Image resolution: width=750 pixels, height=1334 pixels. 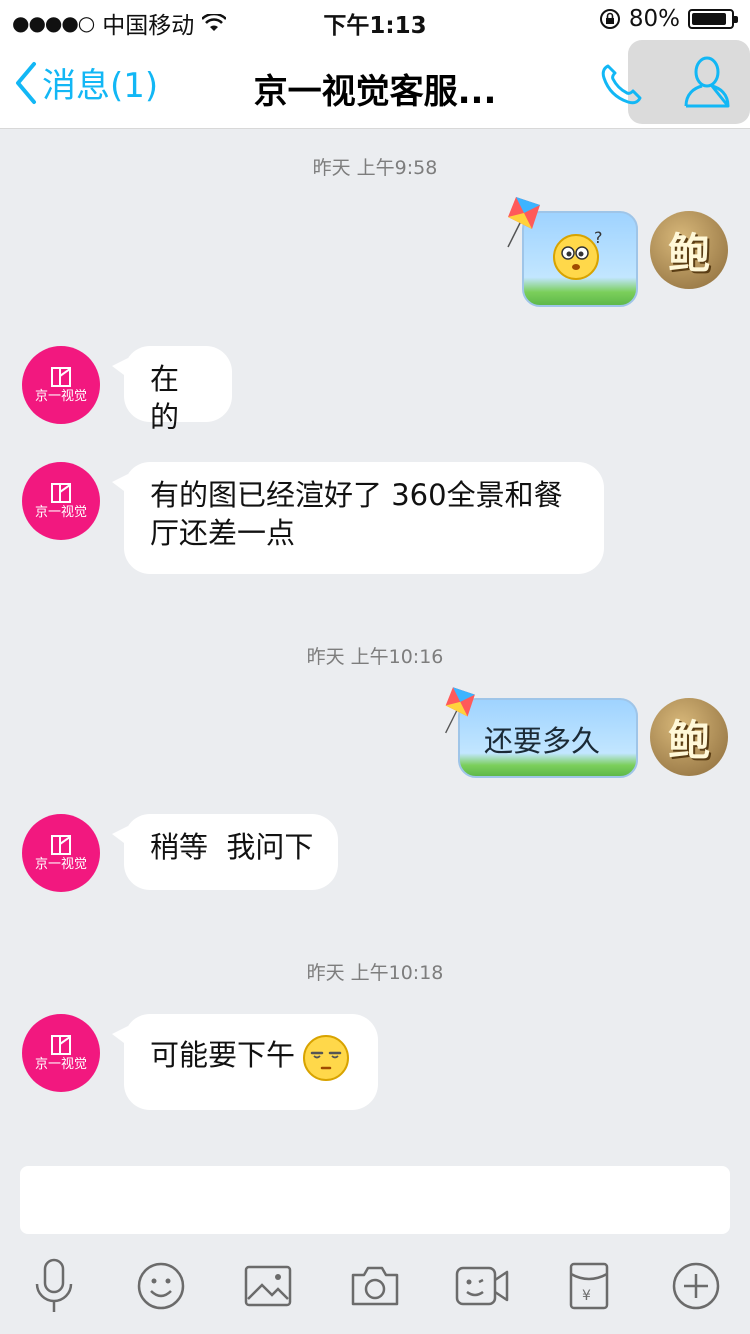 What do you see at coordinates (609, 19) in the screenshot?
I see `rotation-lock-icon` at bounding box center [609, 19].